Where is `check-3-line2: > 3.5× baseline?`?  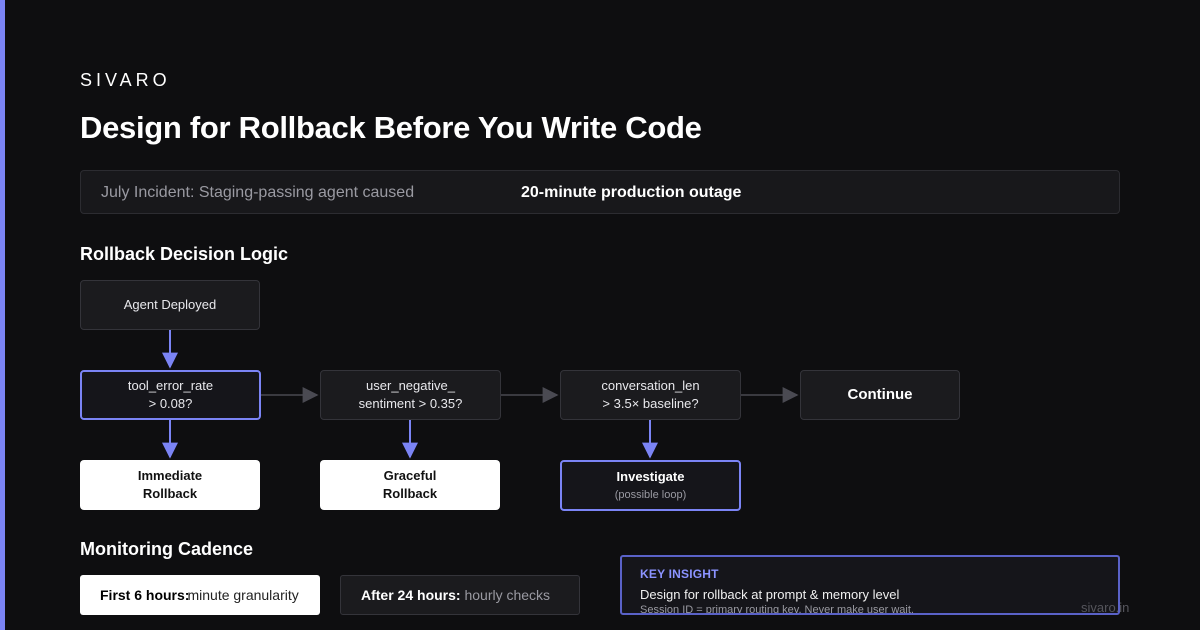
check-3-line2: > 3.5× baseline? is located at coordinates (650, 403).